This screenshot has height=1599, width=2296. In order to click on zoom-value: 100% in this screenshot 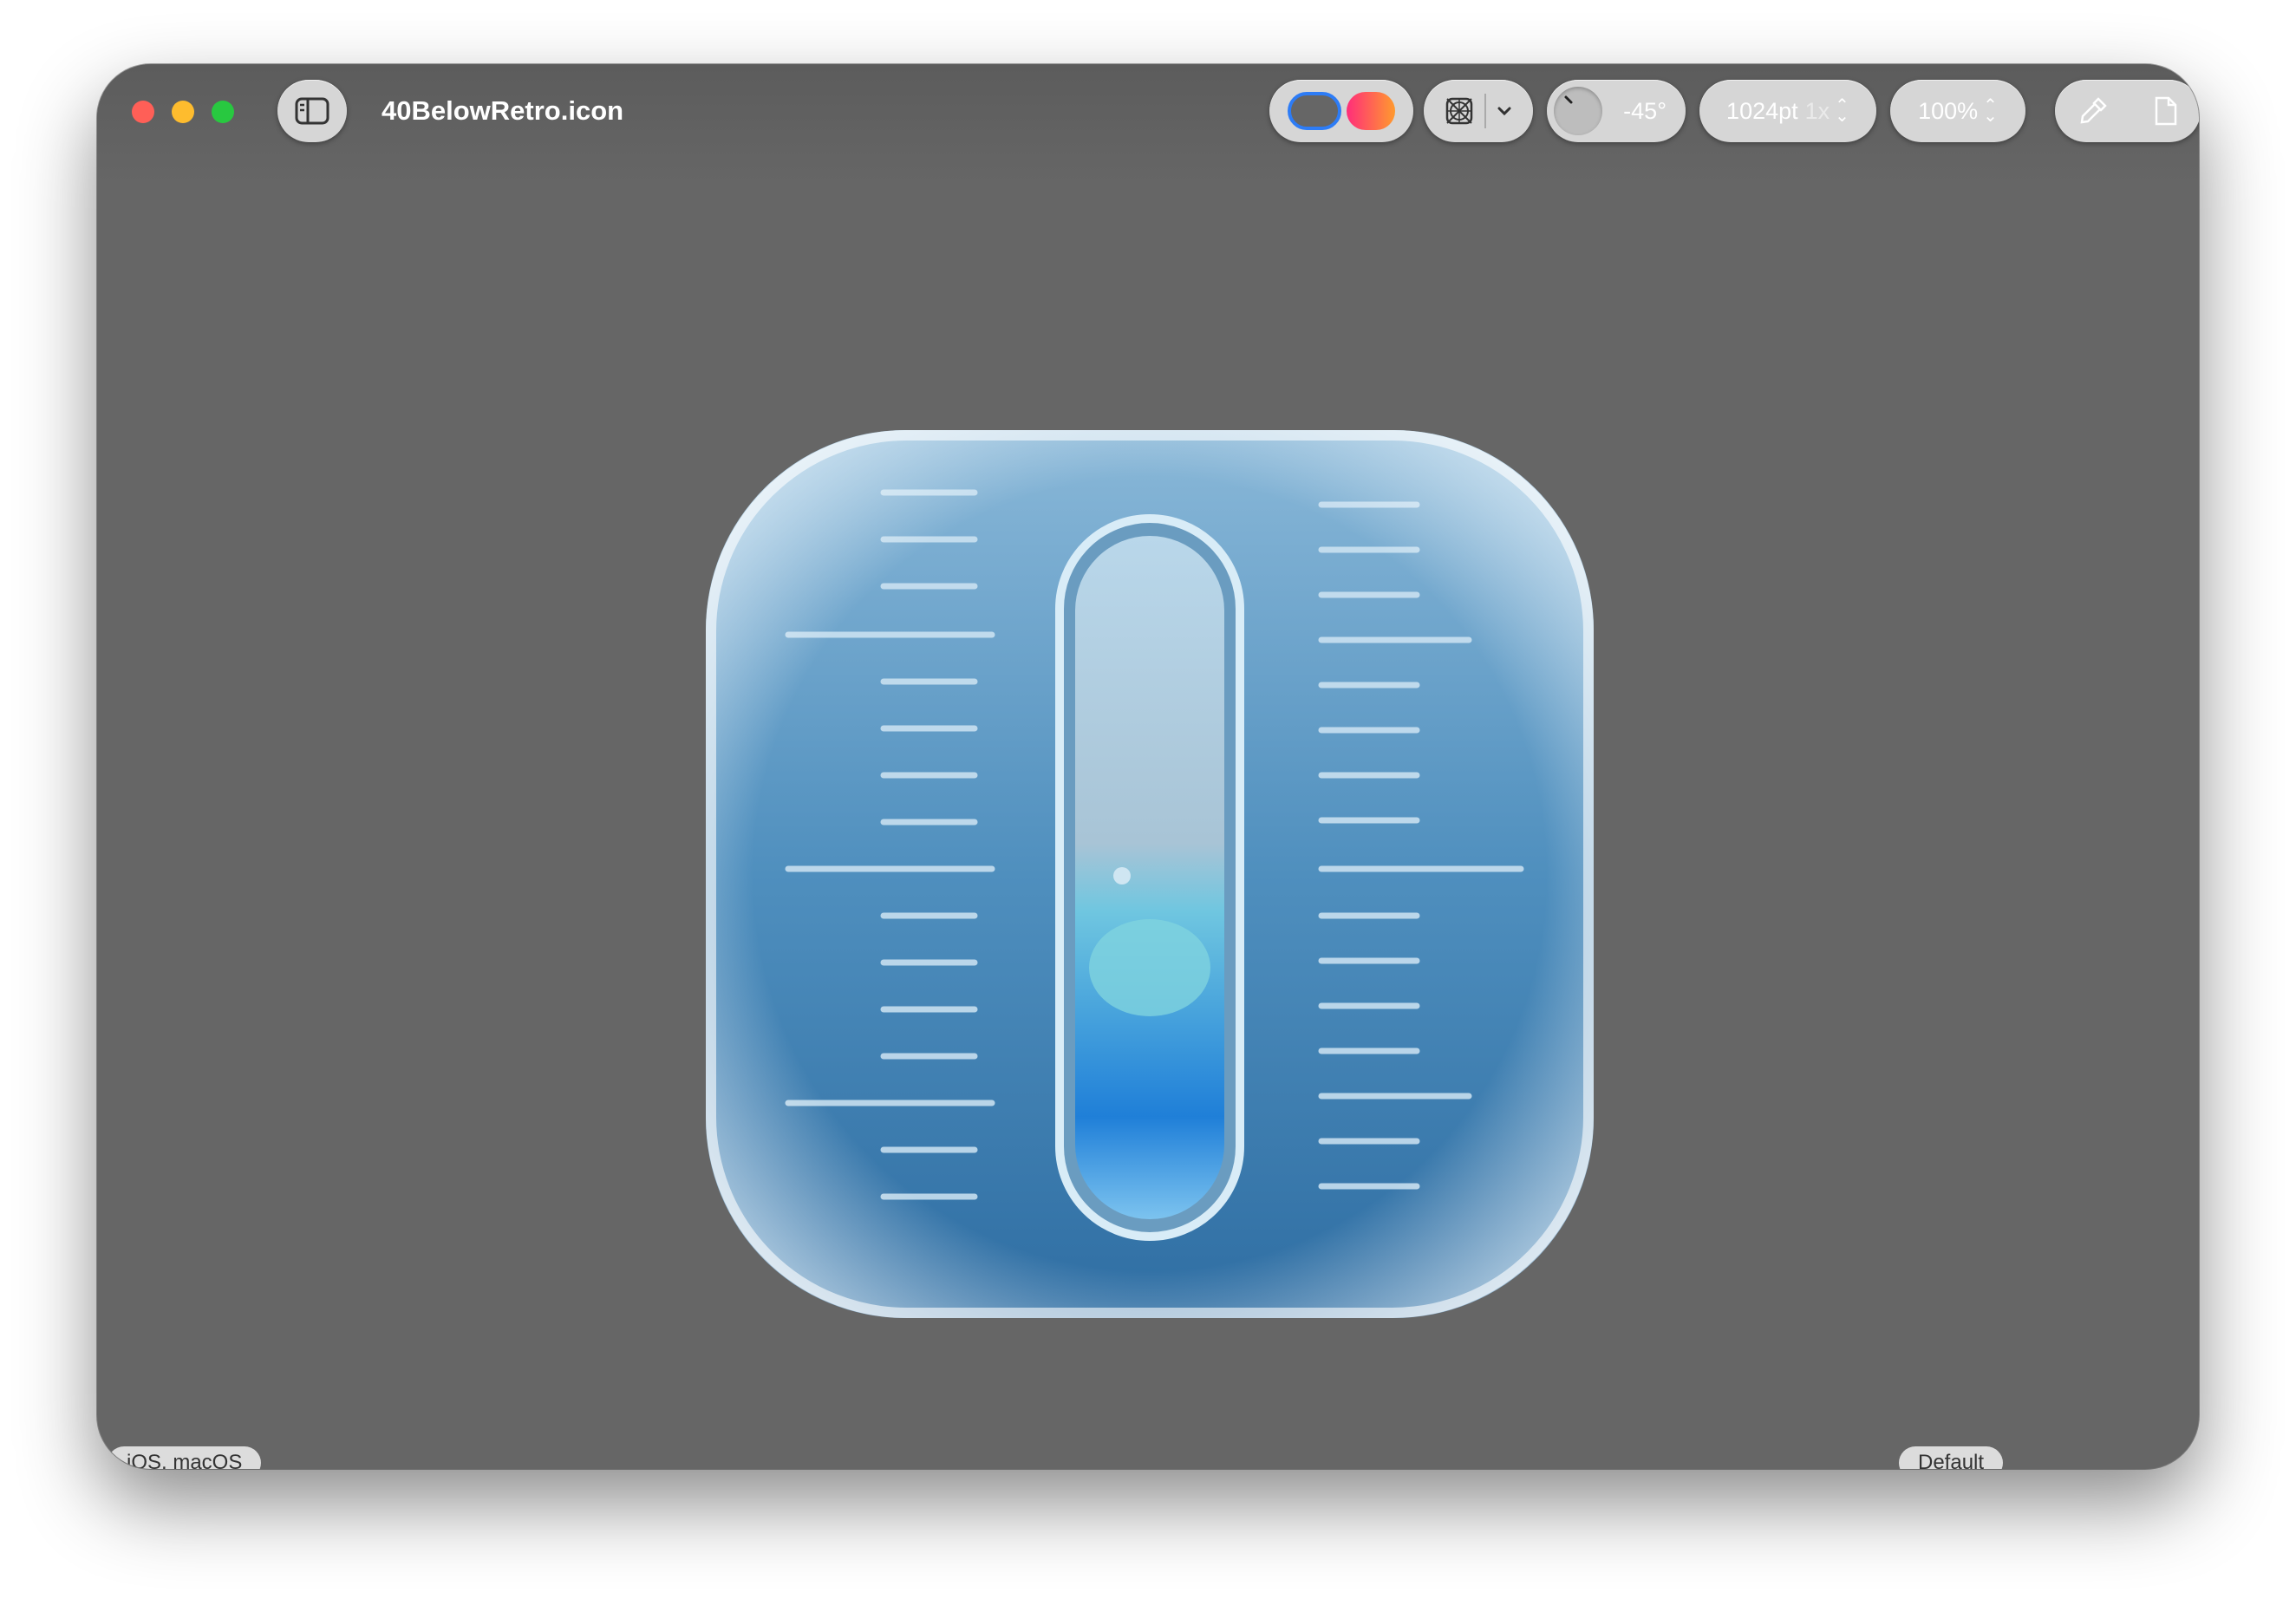, I will do `click(1948, 110)`.